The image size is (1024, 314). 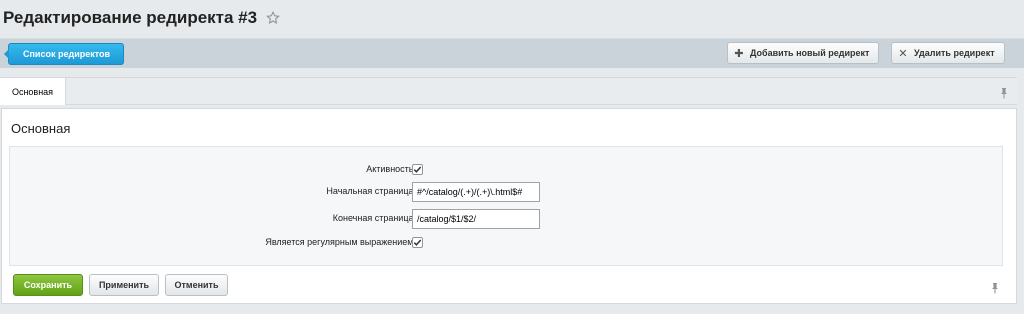 I want to click on source-label: Начальная страница:, so click(x=371, y=191).